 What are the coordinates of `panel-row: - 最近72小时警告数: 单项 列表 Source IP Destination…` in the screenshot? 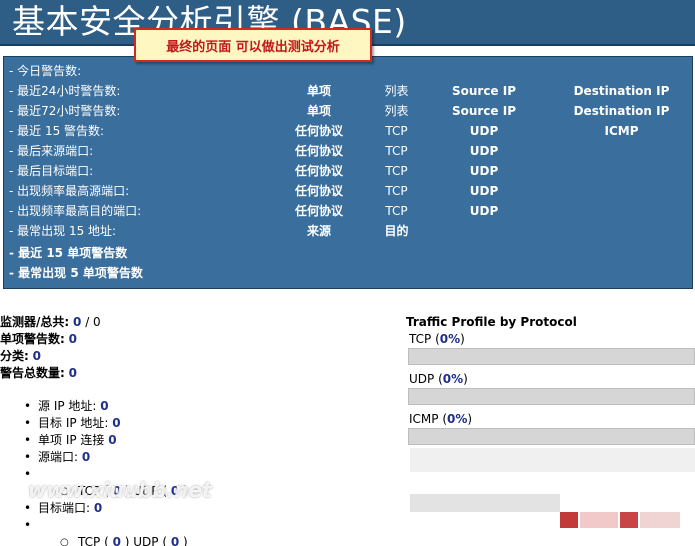 It's located at (349, 111).